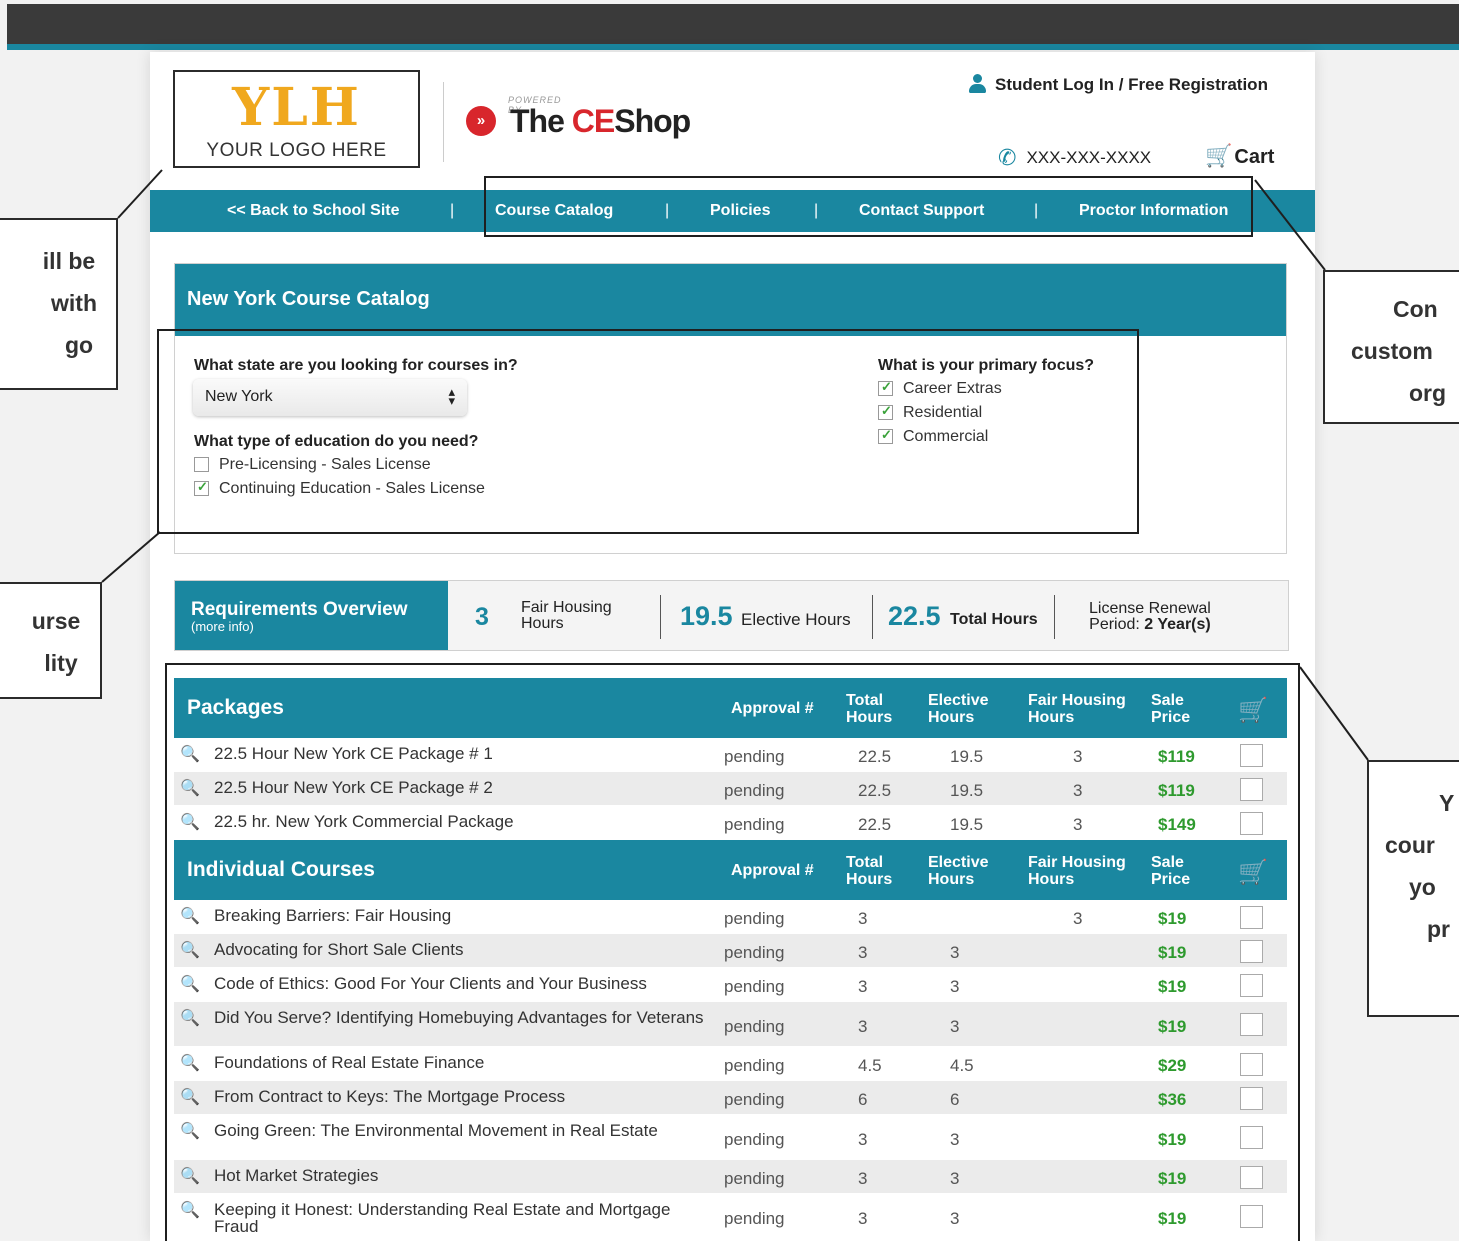  What do you see at coordinates (59, 304) in the screenshot?
I see `annotation-logo: ill be with go` at bounding box center [59, 304].